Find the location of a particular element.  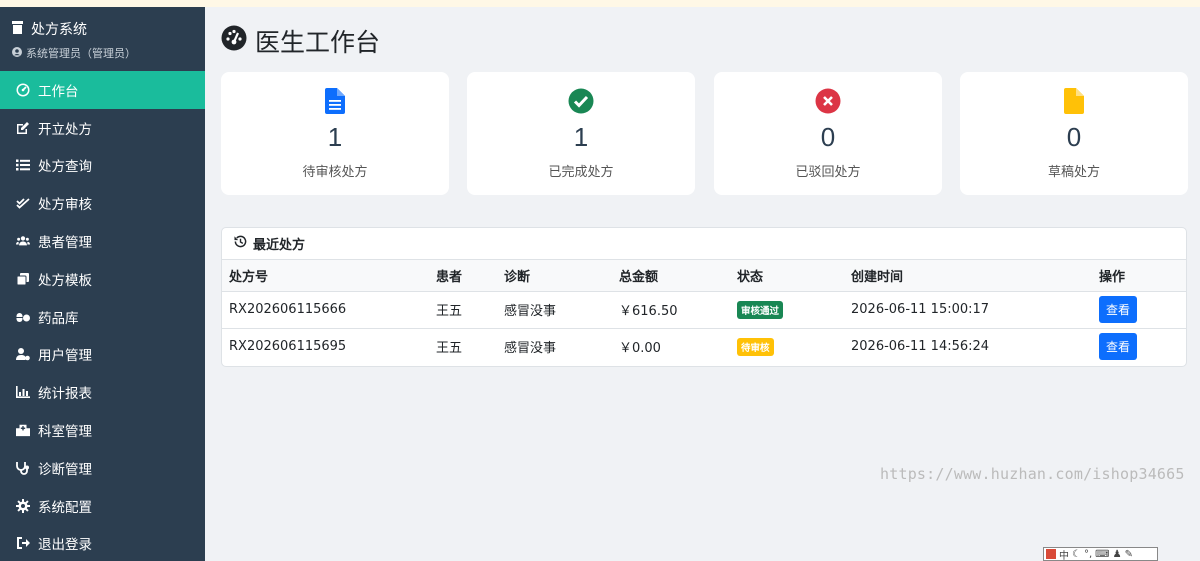

file-icon is located at coordinates (335, 101).